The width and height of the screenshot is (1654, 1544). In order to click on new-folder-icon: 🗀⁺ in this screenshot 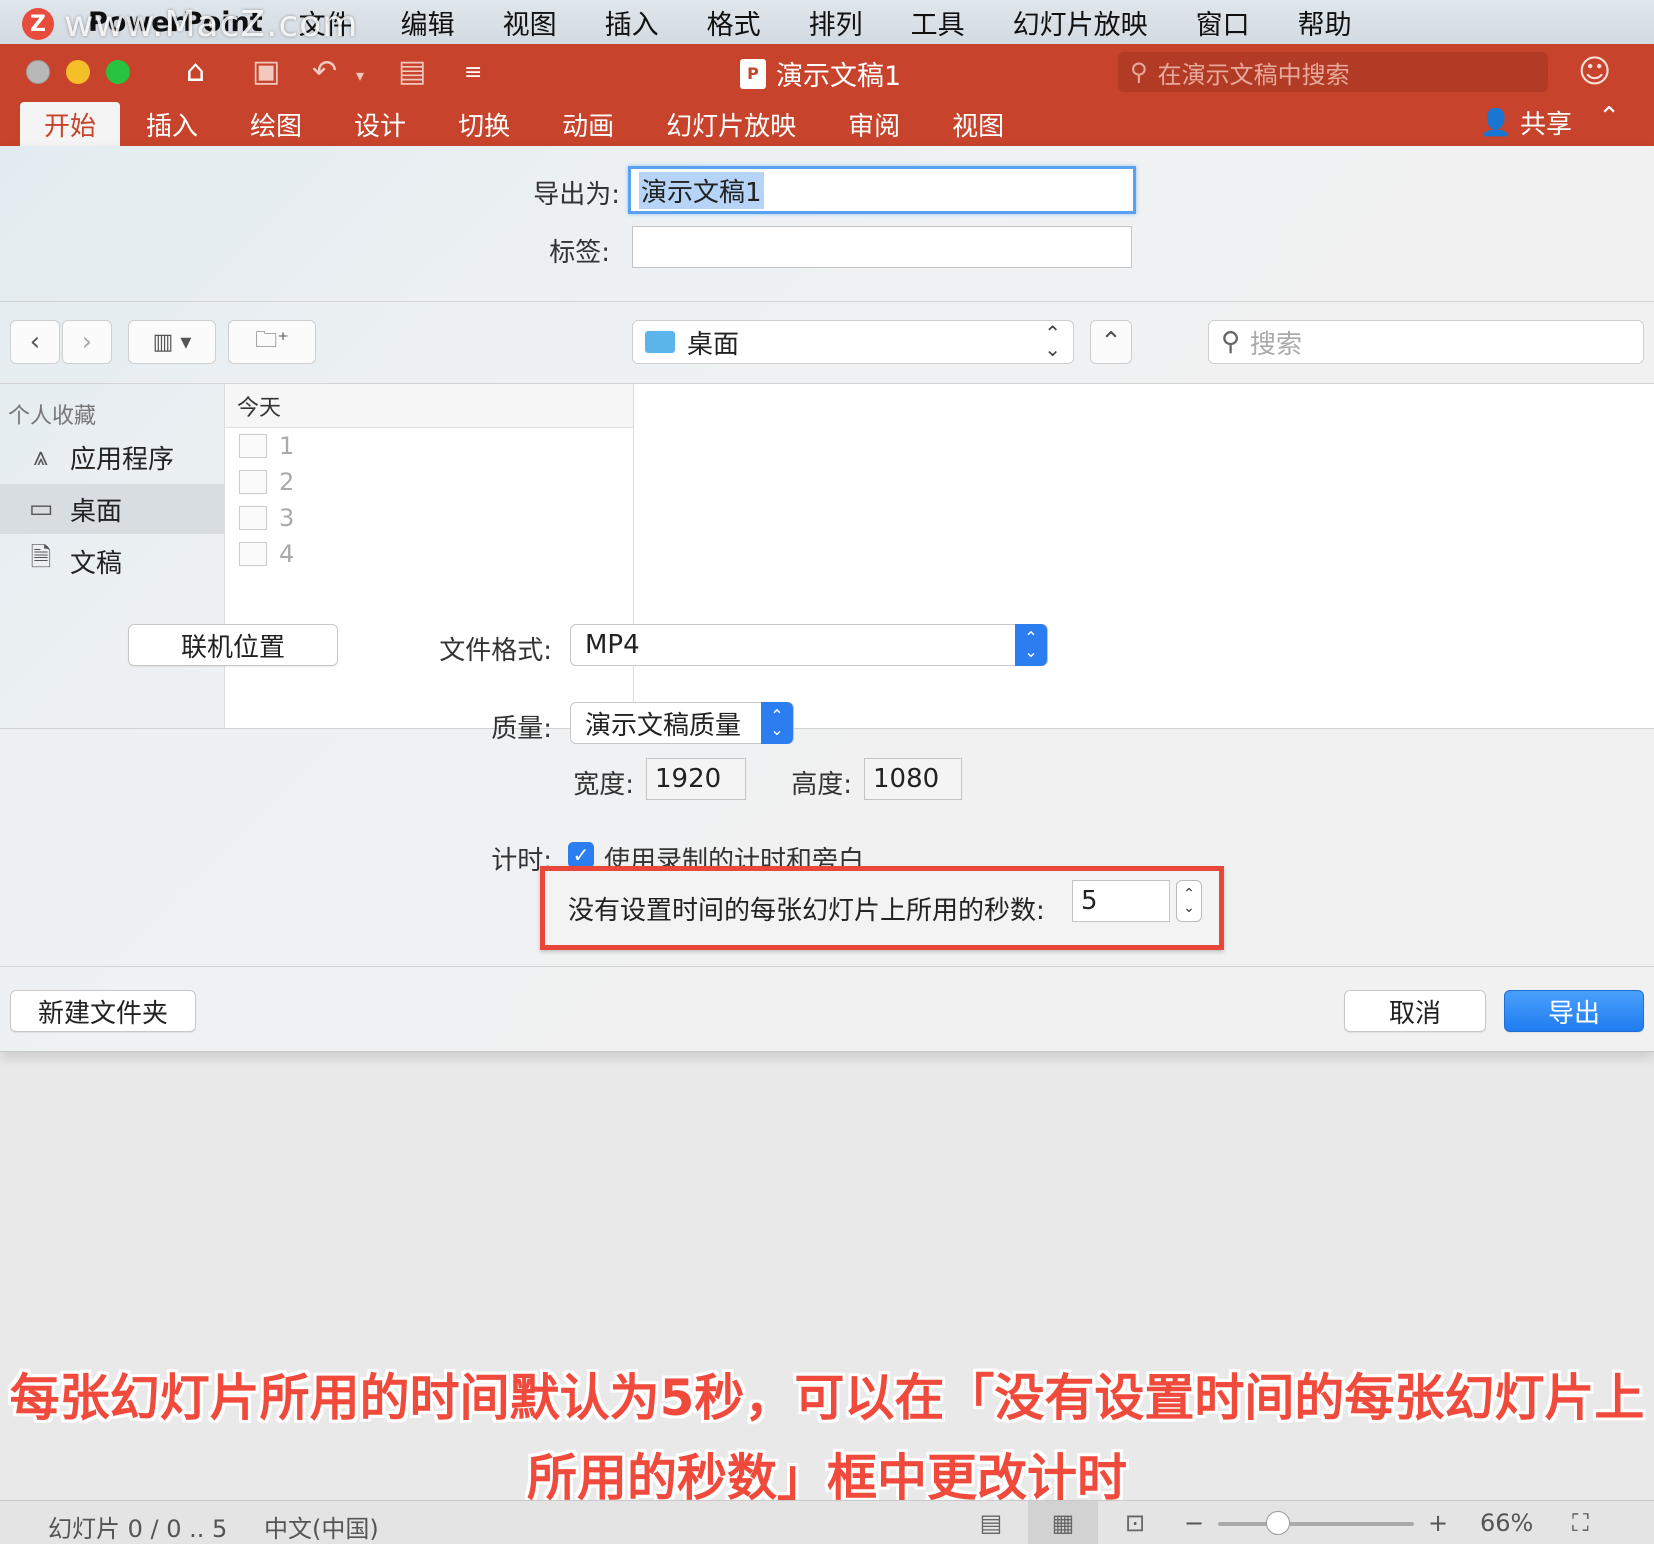, I will do `click(272, 340)`.